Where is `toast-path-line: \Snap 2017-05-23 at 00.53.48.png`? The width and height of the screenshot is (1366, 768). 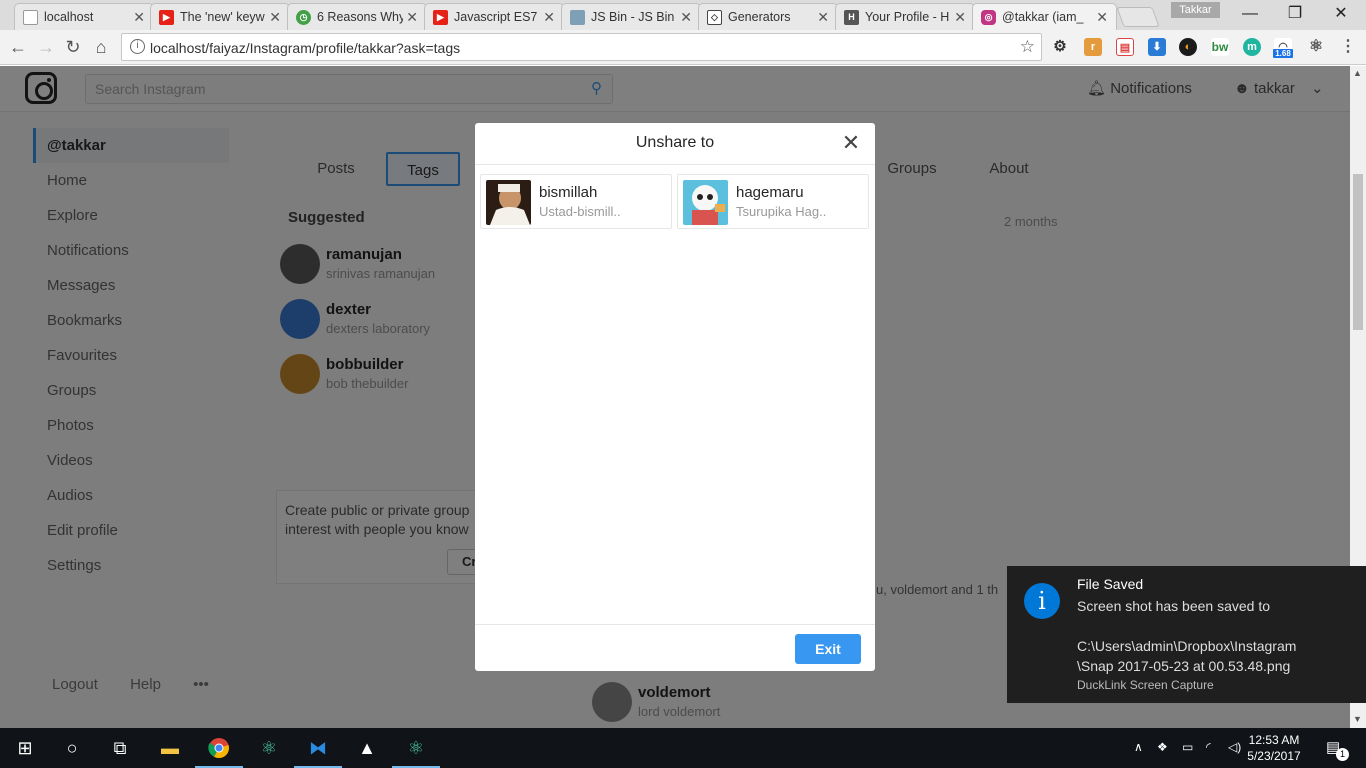 toast-path-line: \Snap 2017-05-23 at 00.53.48.png is located at coordinates (1184, 666).